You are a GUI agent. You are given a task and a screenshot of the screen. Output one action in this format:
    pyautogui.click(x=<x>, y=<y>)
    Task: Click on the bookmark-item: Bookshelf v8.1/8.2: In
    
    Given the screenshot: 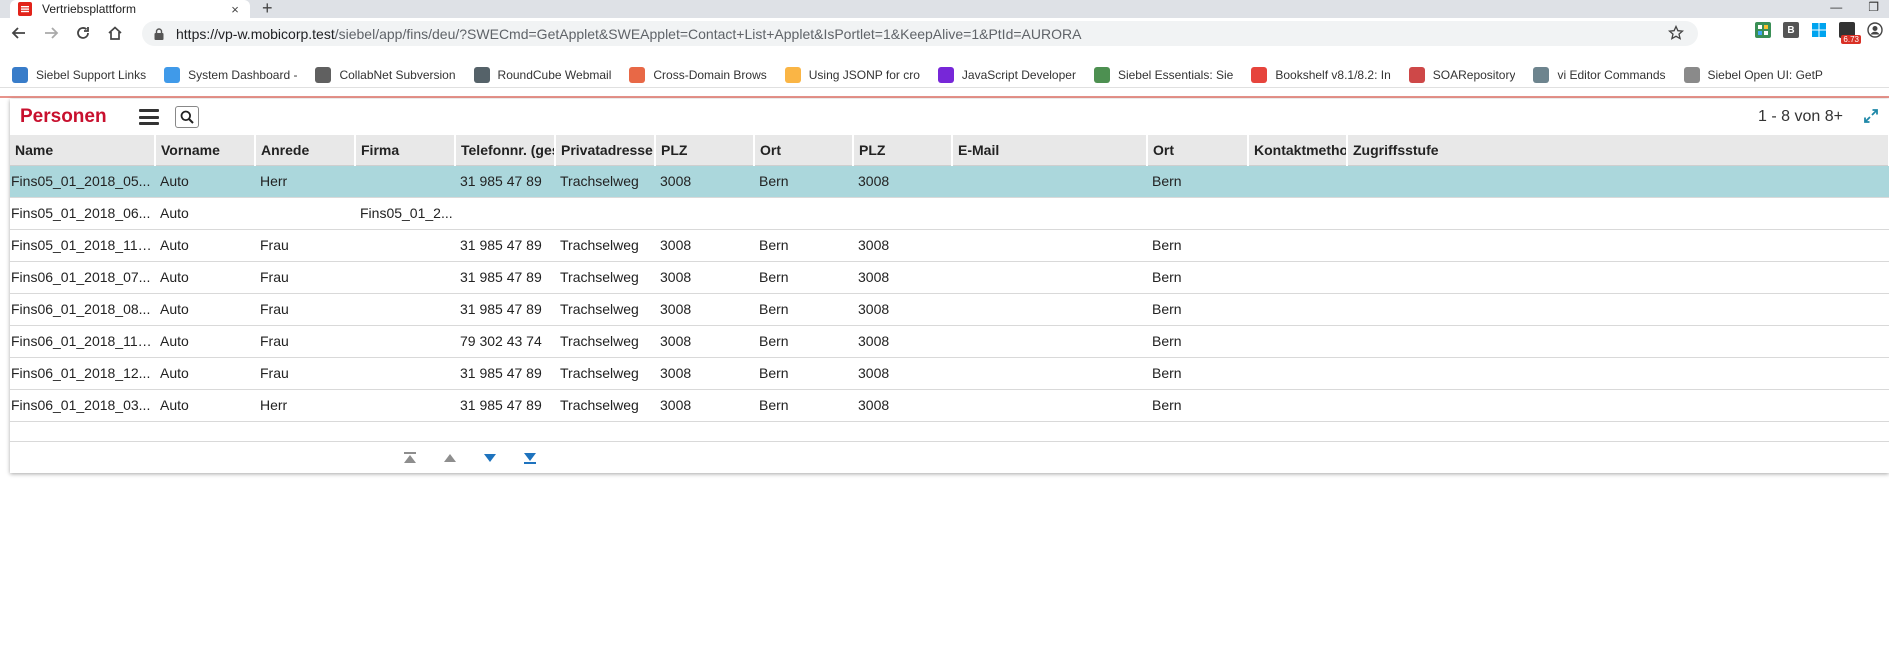 What is the action you would take?
    pyautogui.click(x=1321, y=74)
    